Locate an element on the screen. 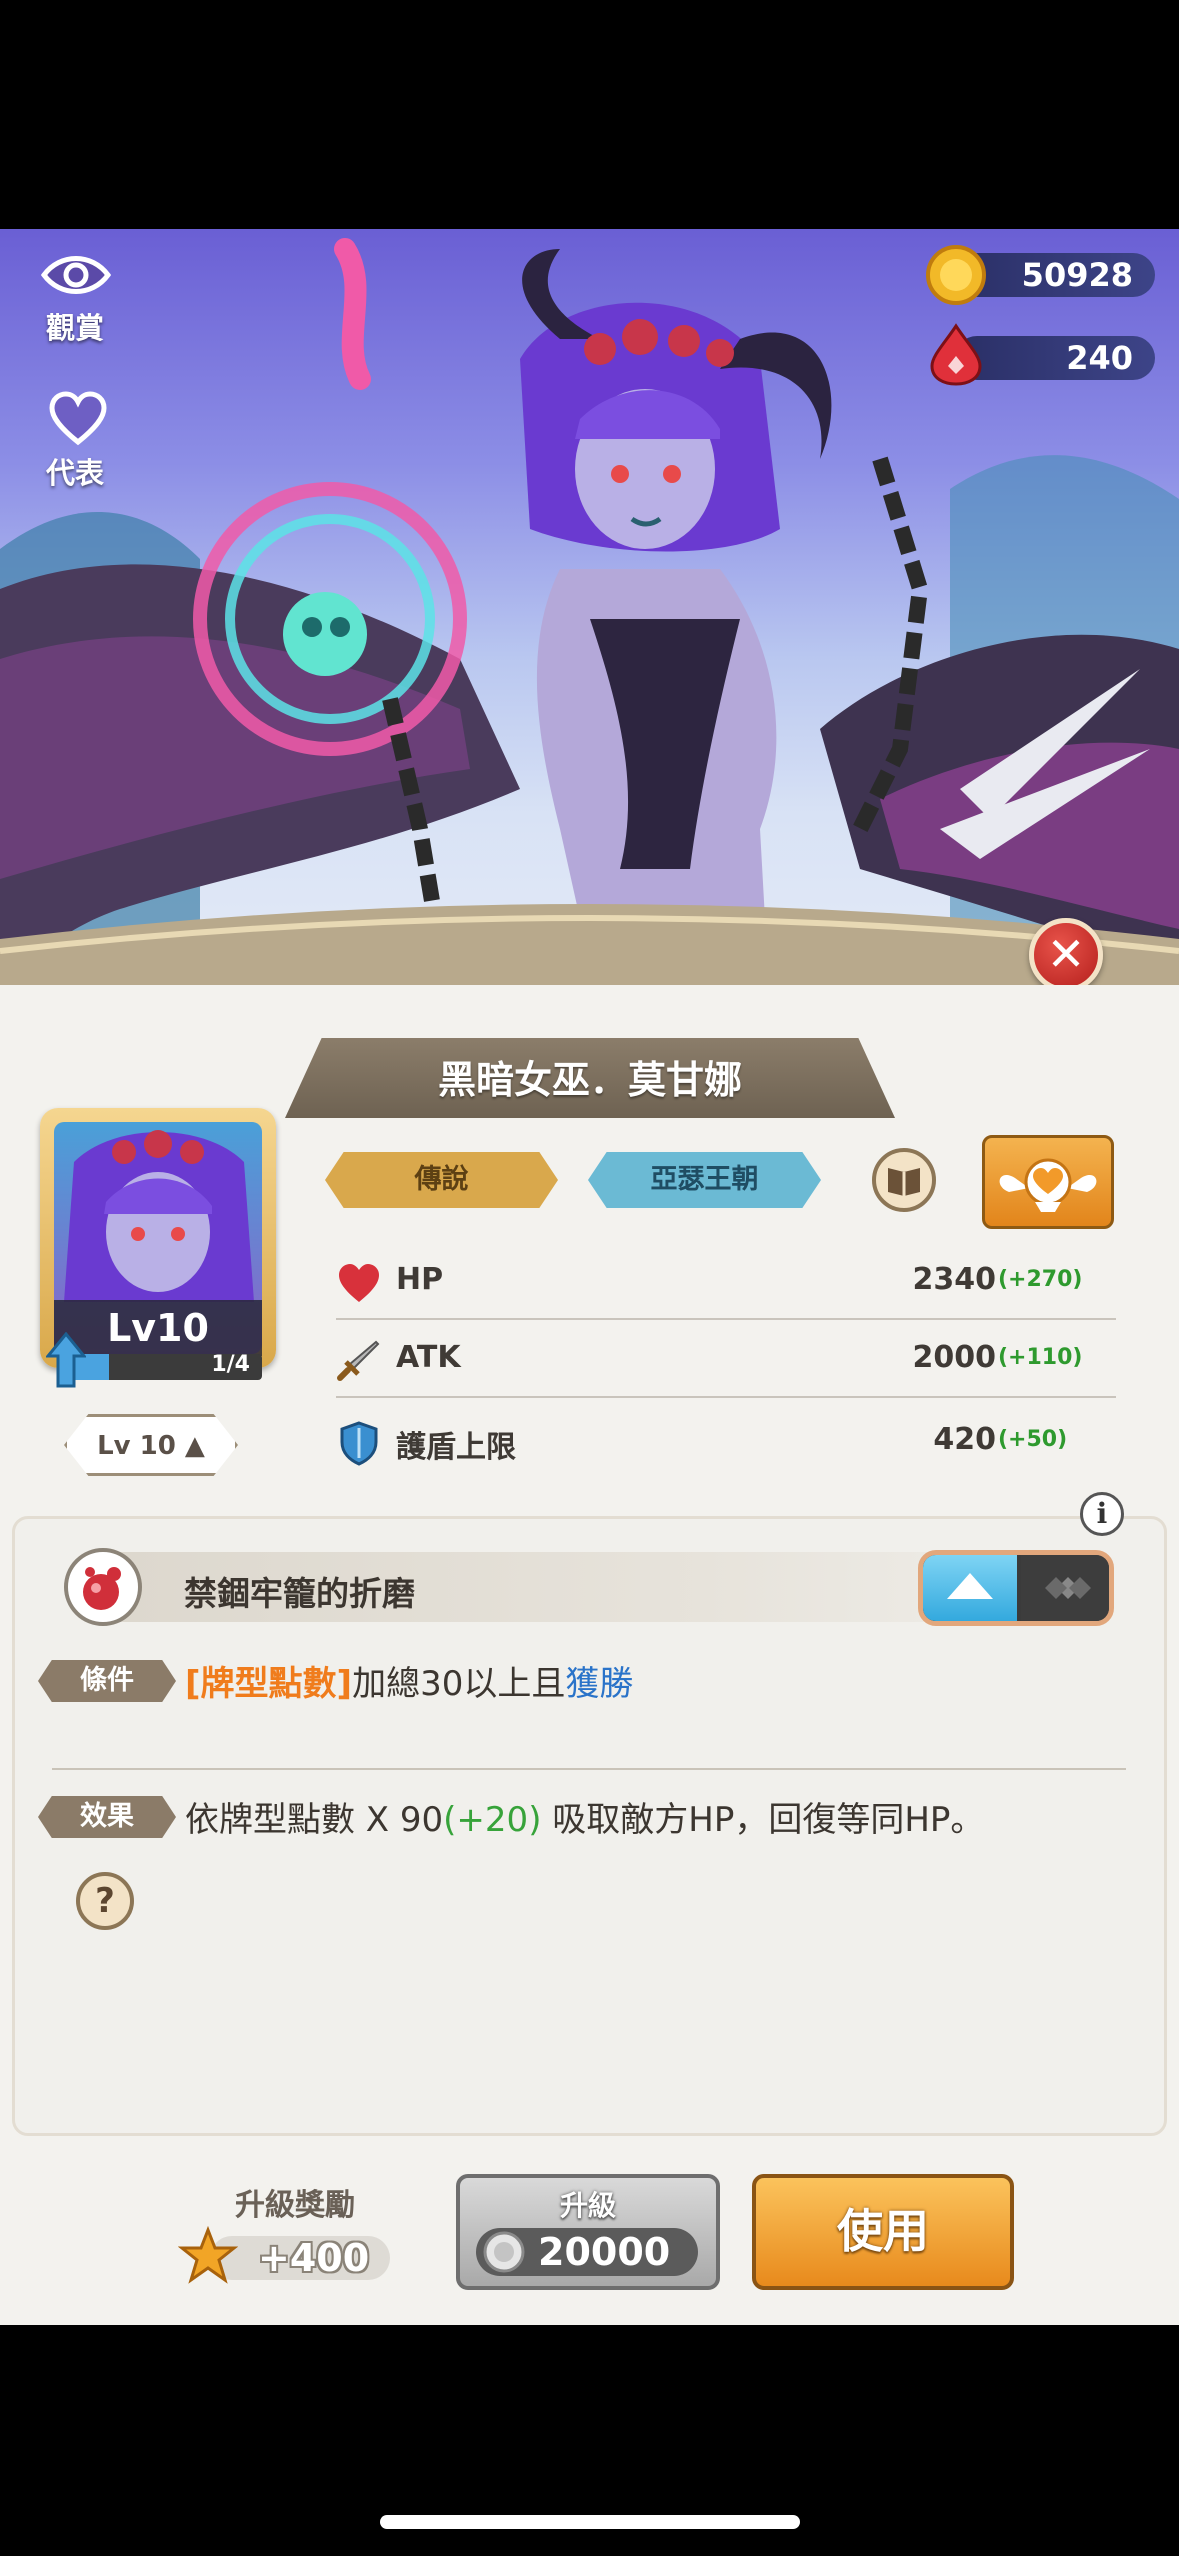 This screenshot has height=2556, width=1179. skill-locked-tab is located at coordinates (1065, 1588).